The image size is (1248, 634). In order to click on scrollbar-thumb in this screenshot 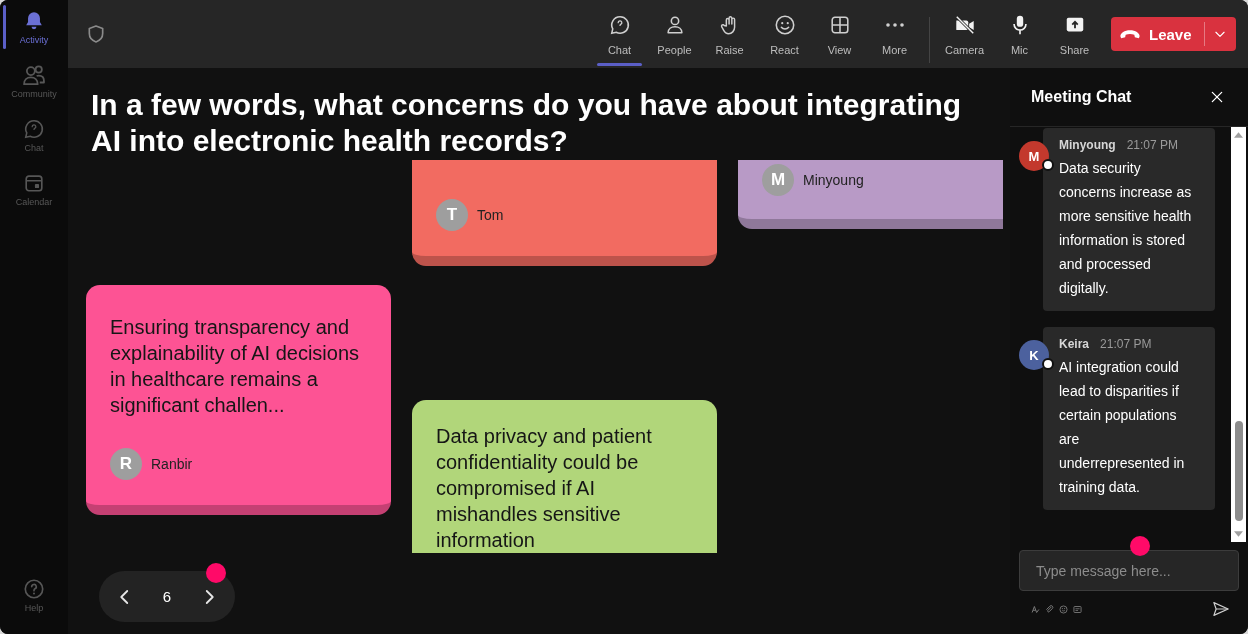, I will do `click(1239, 471)`.